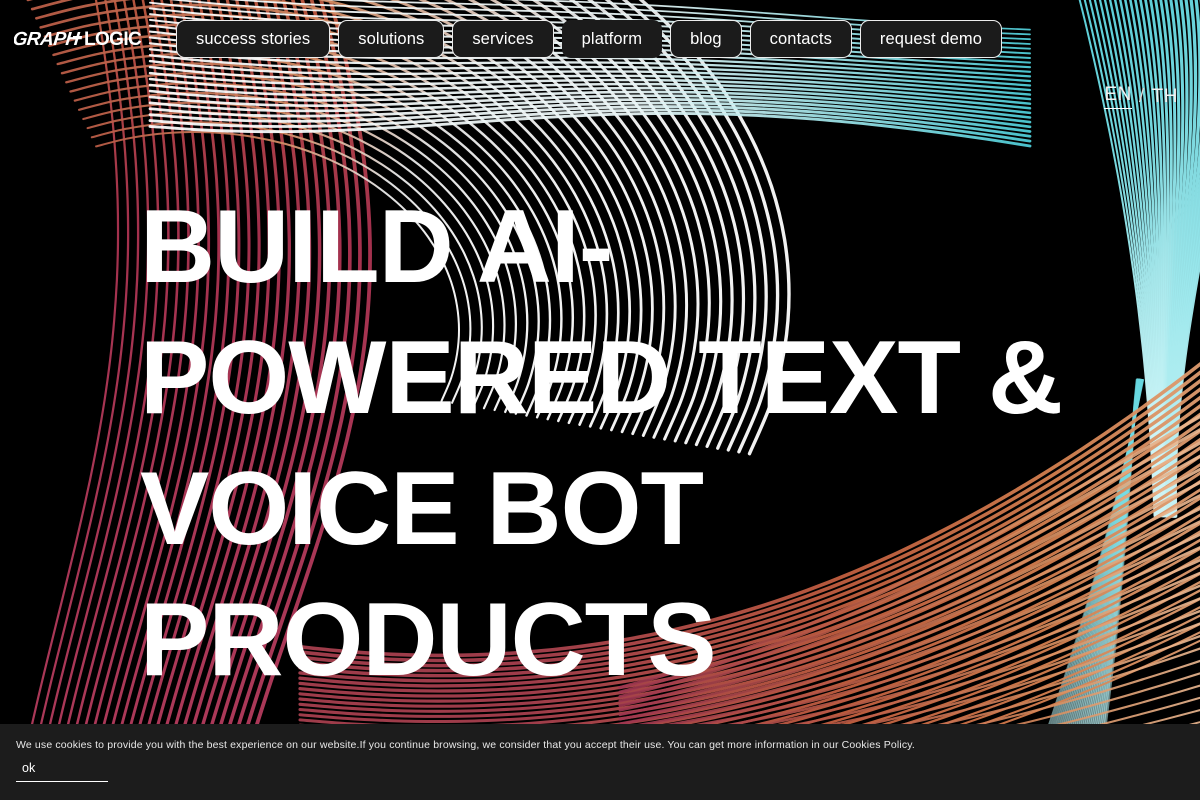 This screenshot has height=800, width=1200. What do you see at coordinates (931, 39) in the screenshot?
I see `nav-item-request-demo: request demo` at bounding box center [931, 39].